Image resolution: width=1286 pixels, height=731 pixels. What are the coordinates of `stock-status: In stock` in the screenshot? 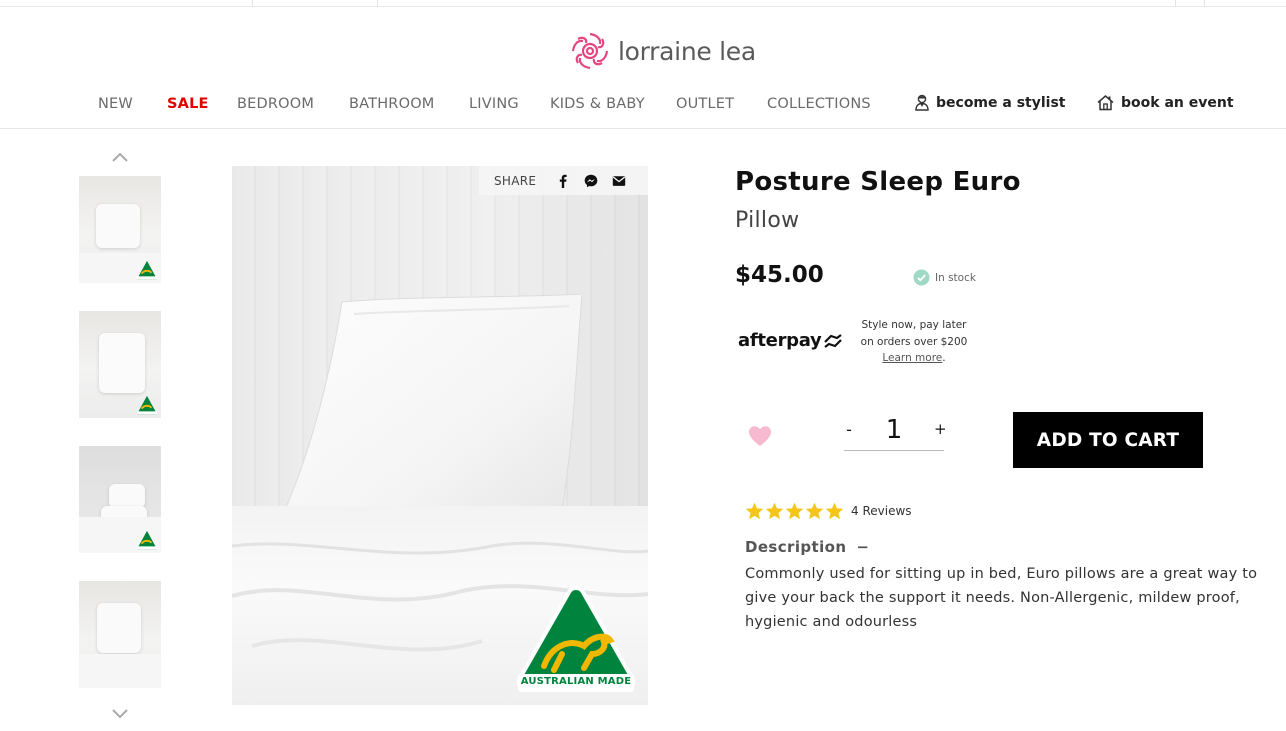 It's located at (944, 277).